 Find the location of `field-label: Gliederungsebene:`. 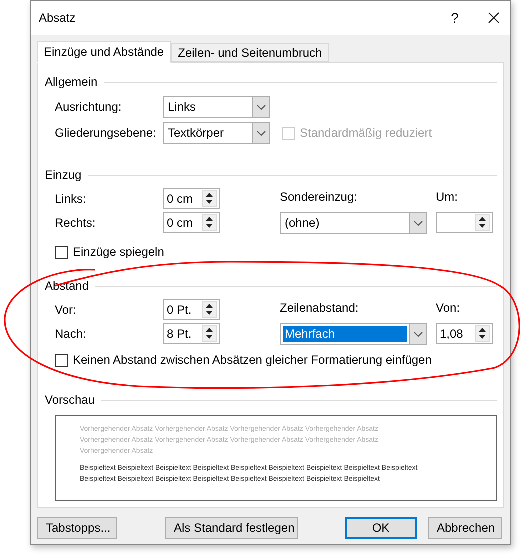

field-label: Gliederungsebene: is located at coordinates (106, 133).